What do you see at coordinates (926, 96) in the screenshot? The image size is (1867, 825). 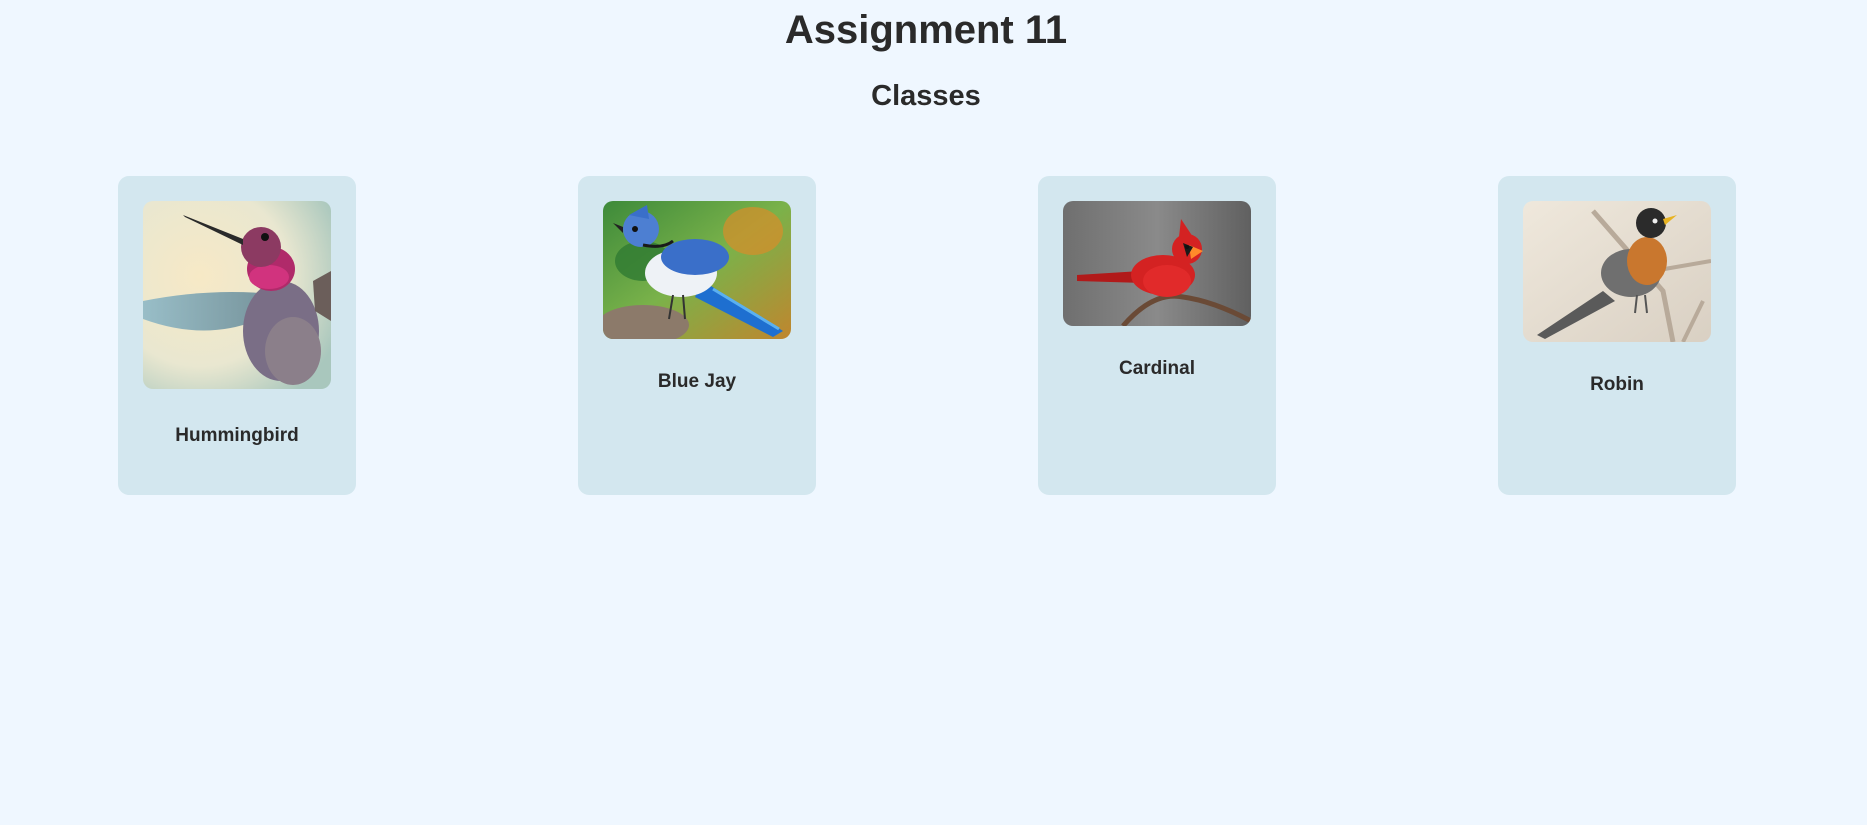 I see `section-title: Classes` at bounding box center [926, 96].